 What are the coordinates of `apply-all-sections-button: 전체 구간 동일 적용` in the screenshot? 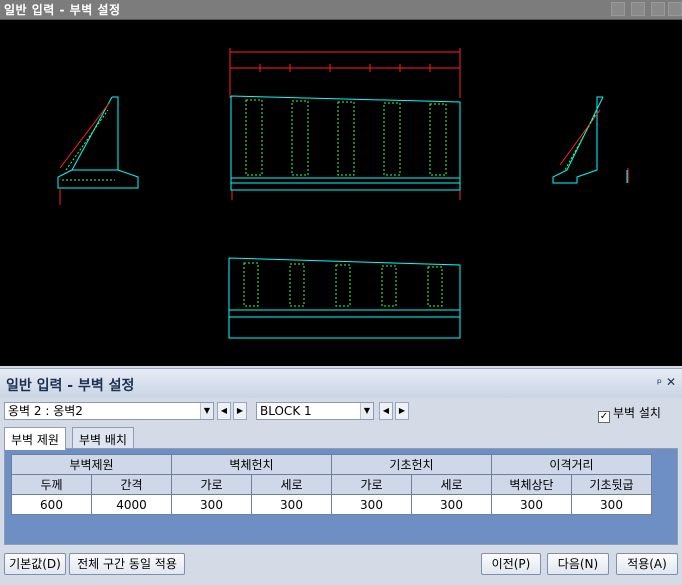 It's located at (127, 564).